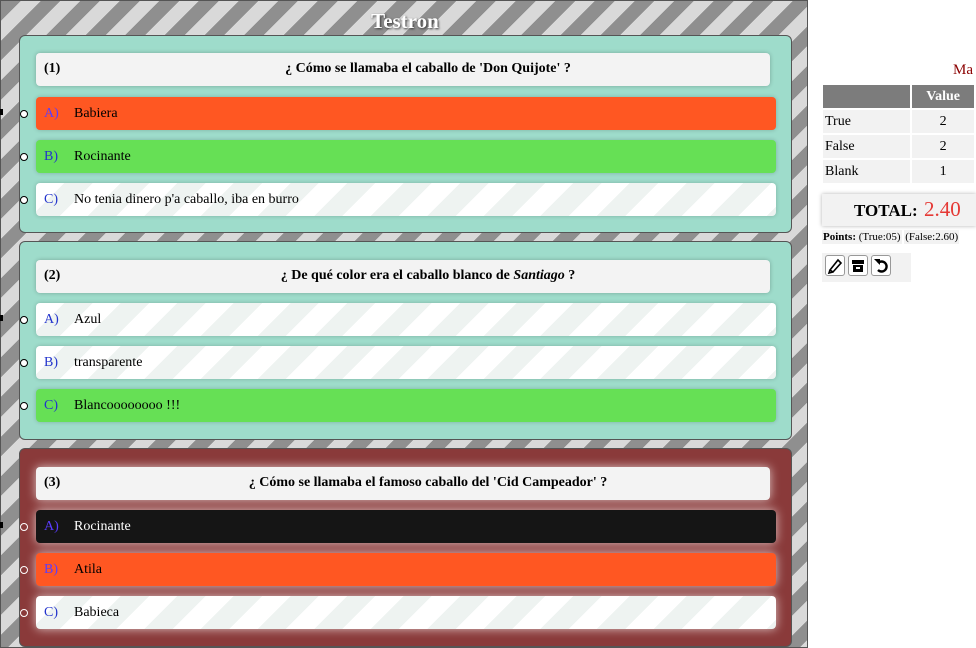  I want to click on total-value: 2.40, so click(942, 209).